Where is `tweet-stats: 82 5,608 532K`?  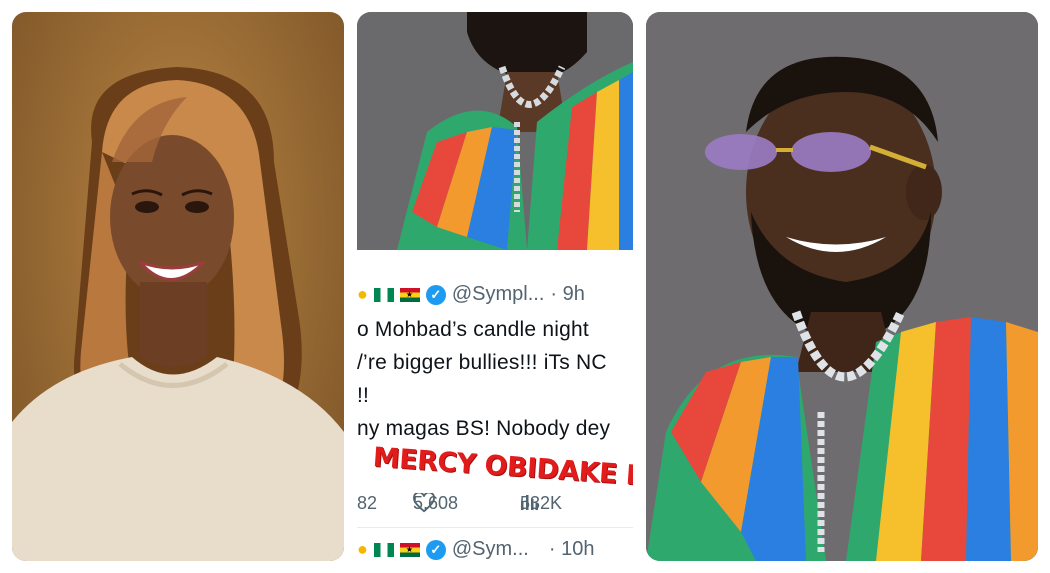
tweet-stats: 82 5,608 532K is located at coordinates (495, 506).